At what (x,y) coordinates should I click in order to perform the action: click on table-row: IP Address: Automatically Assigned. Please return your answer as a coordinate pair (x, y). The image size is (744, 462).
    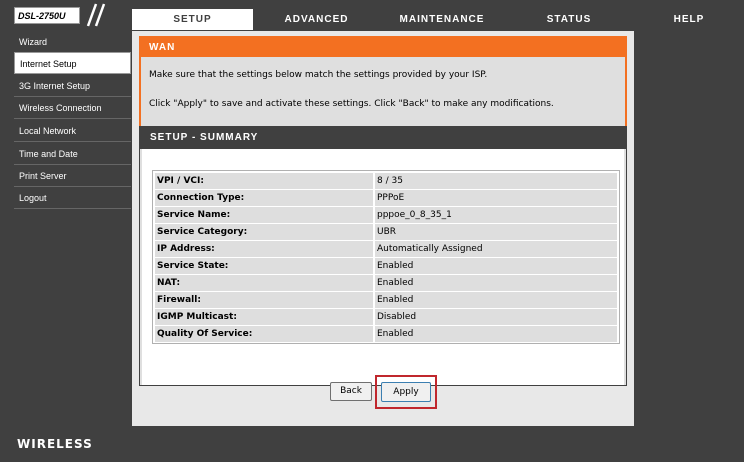
    Looking at the image, I should click on (386, 249).